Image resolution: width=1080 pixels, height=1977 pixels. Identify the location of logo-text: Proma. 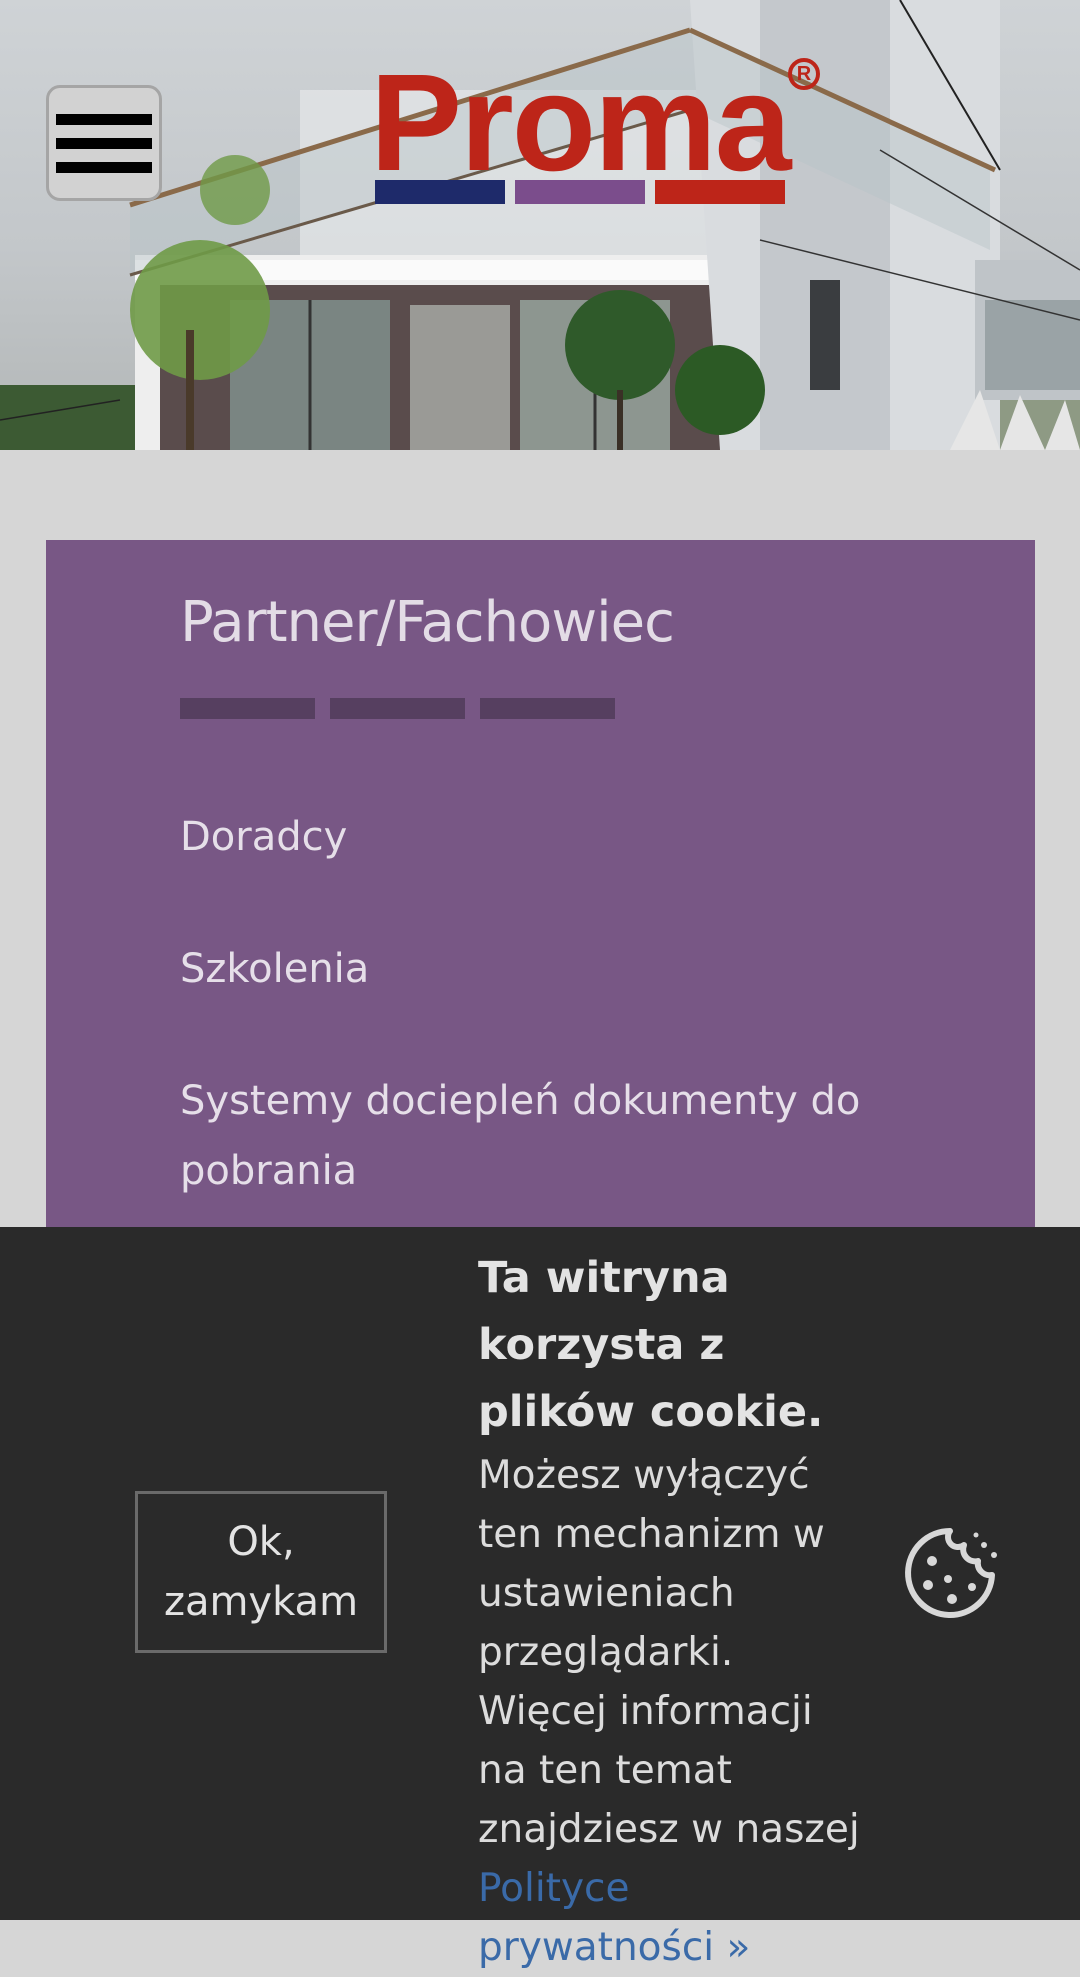
(580, 123).